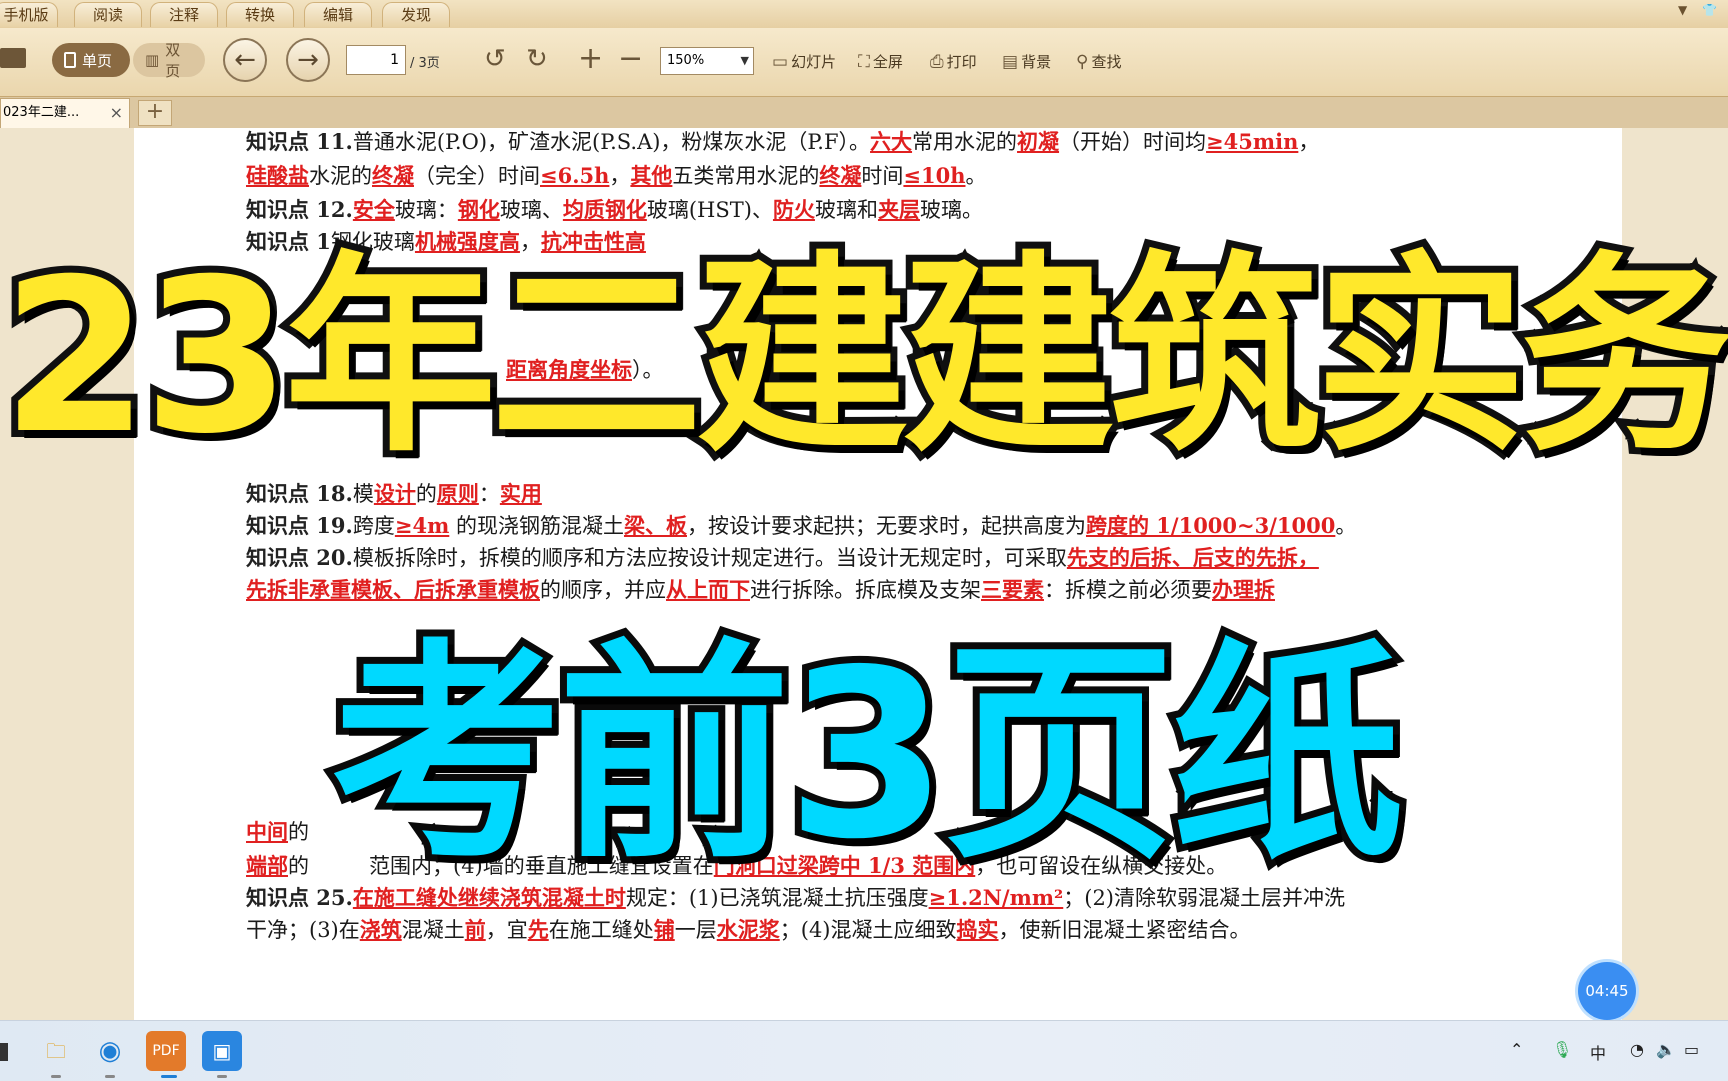 The height and width of the screenshot is (1081, 1728). What do you see at coordinates (961, 62) in the screenshot?
I see `print-label: 打印` at bounding box center [961, 62].